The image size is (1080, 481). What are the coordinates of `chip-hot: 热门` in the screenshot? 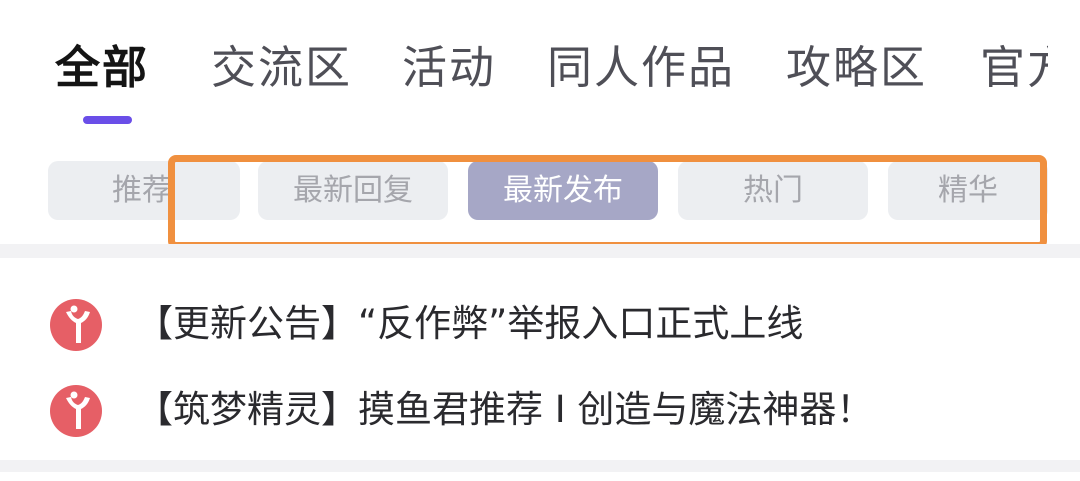 It's located at (773, 190).